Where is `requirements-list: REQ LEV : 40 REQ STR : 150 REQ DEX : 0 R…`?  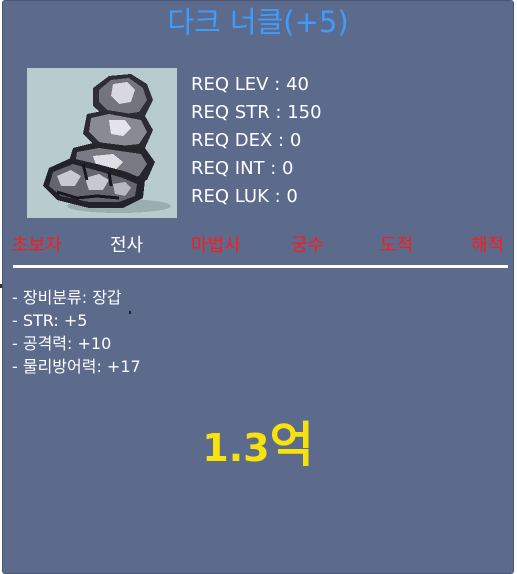
requirements-list: REQ LEV : 40 REQ STR : 150 REQ DEX : 0 R… is located at coordinates (256, 143).